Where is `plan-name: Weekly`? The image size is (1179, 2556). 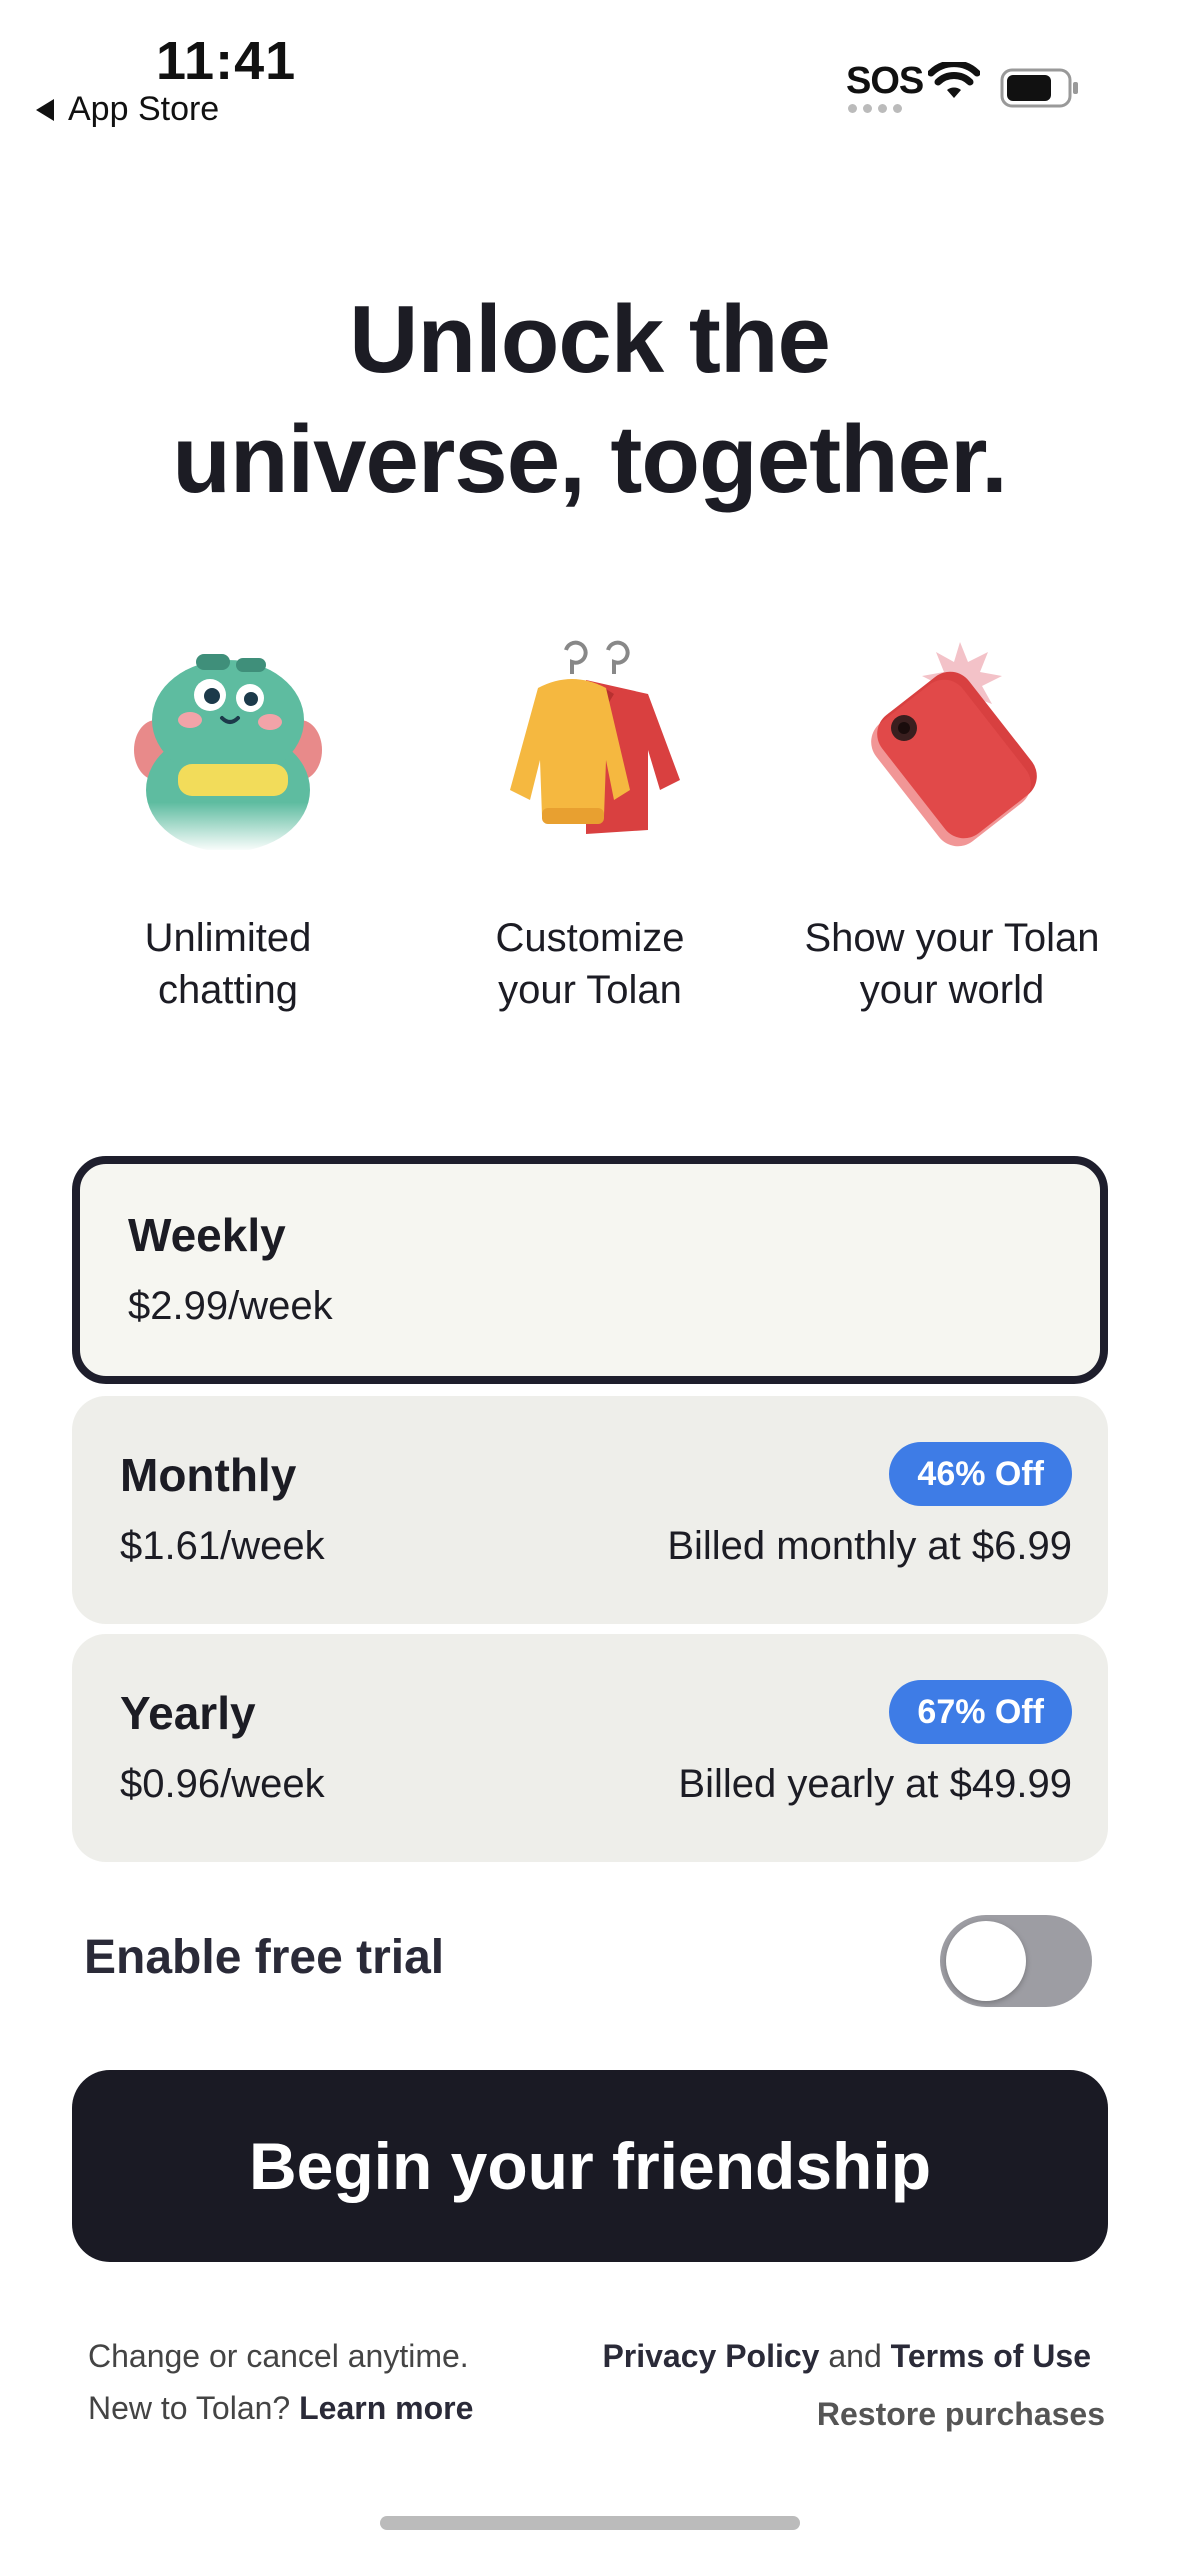 plan-name: Weekly is located at coordinates (207, 1235).